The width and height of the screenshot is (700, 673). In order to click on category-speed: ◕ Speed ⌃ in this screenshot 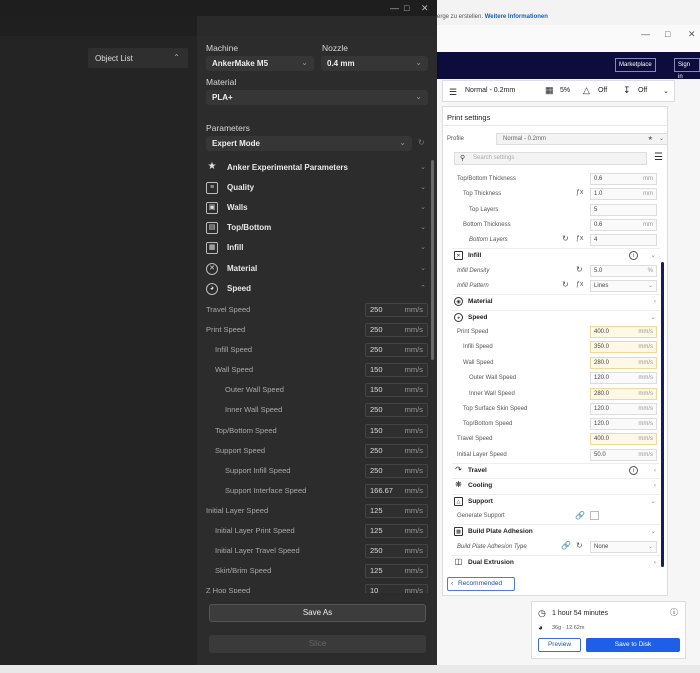, I will do `click(317, 289)`.